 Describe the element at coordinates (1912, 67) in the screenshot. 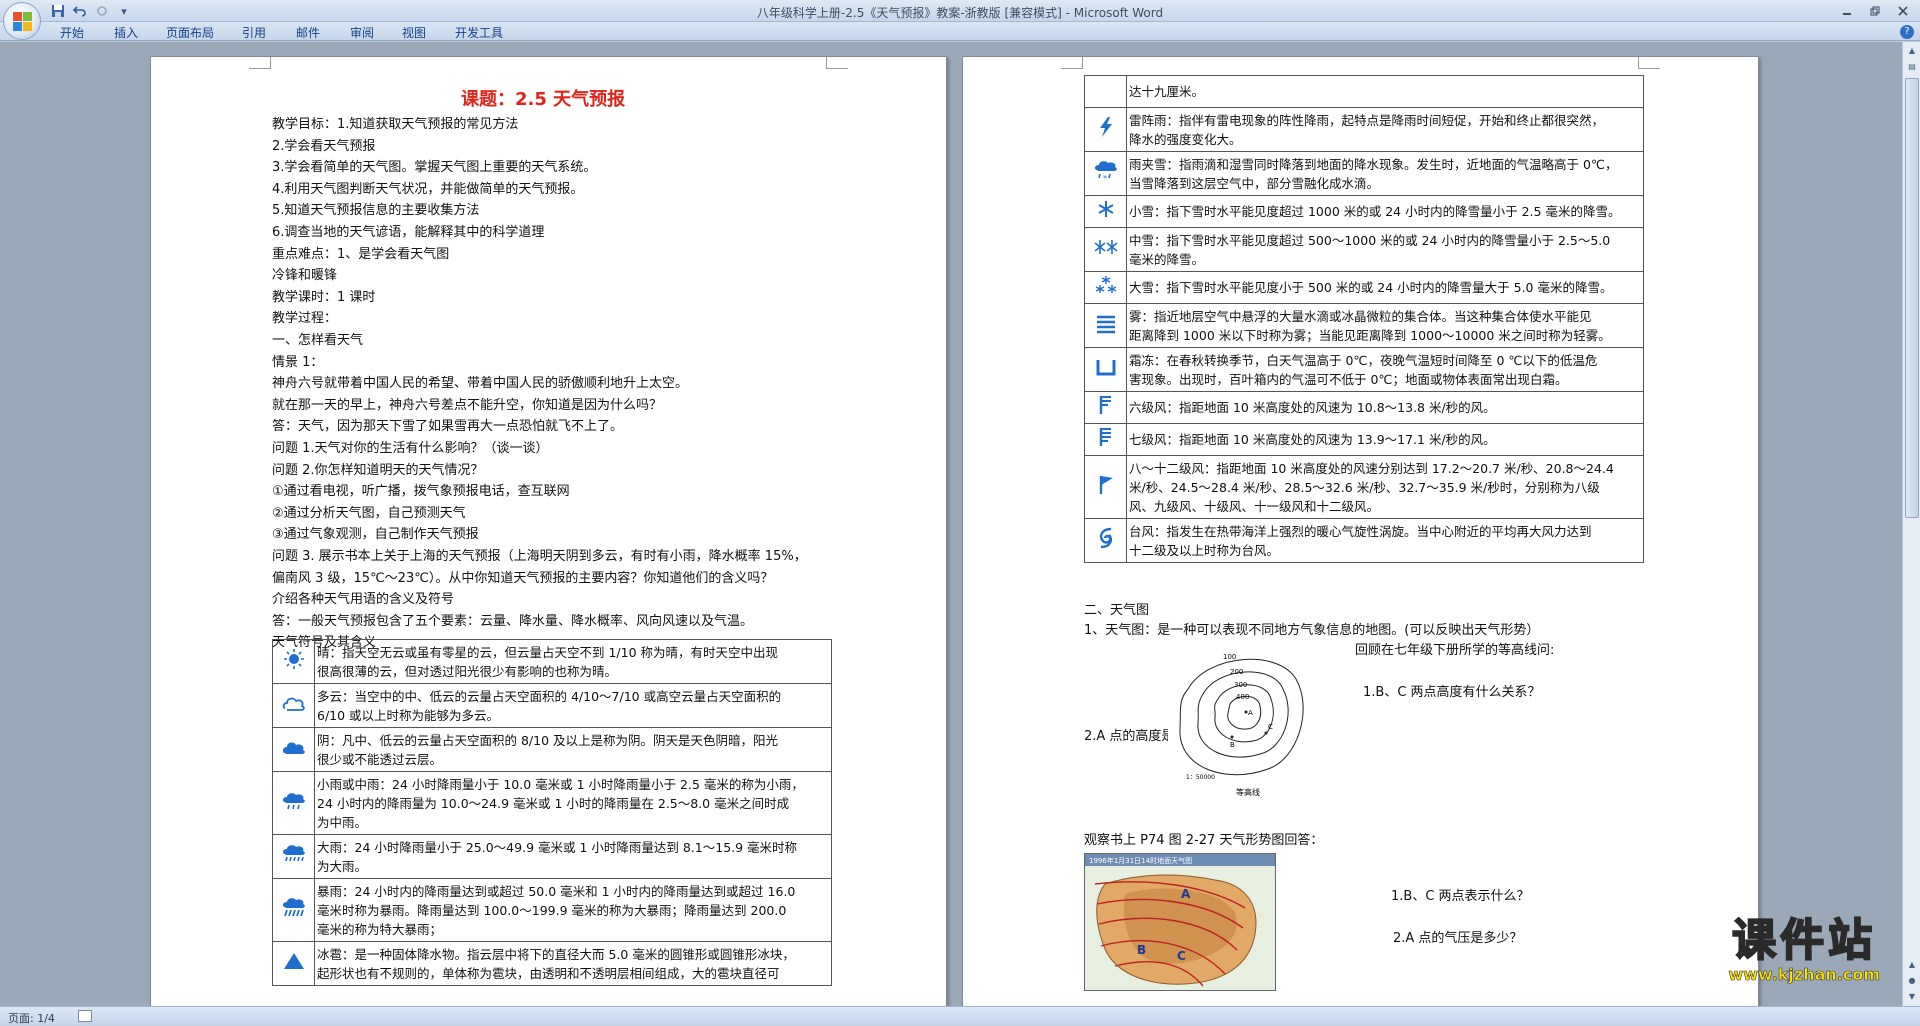

I see `ruler-toggle-icon: ▤` at that location.